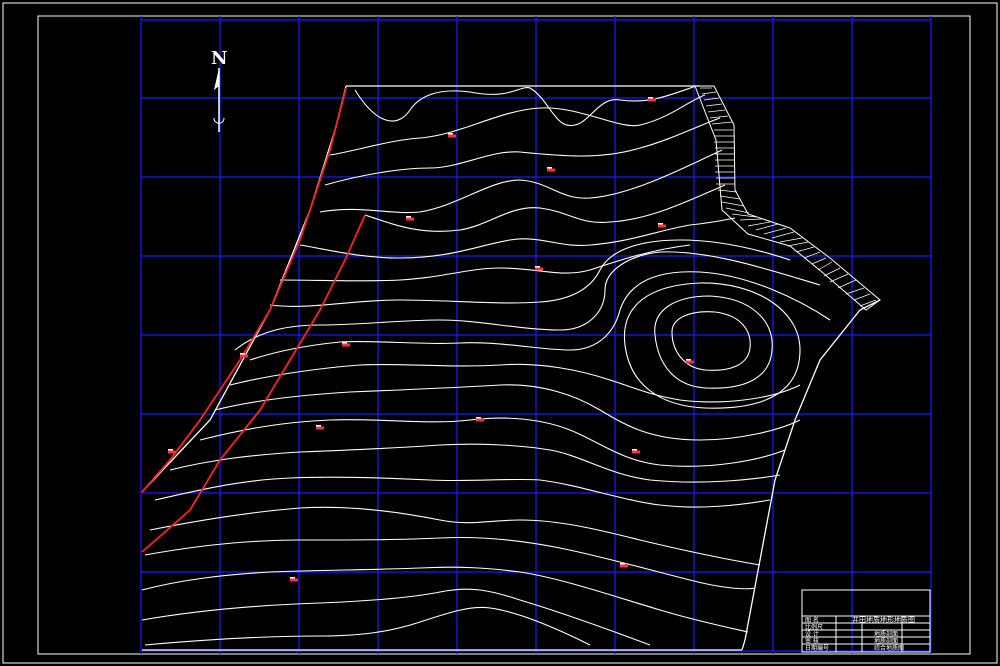 The height and width of the screenshot is (666, 1000). I want to click on title-block-row-3-right: 地质剖面, so click(886, 641).